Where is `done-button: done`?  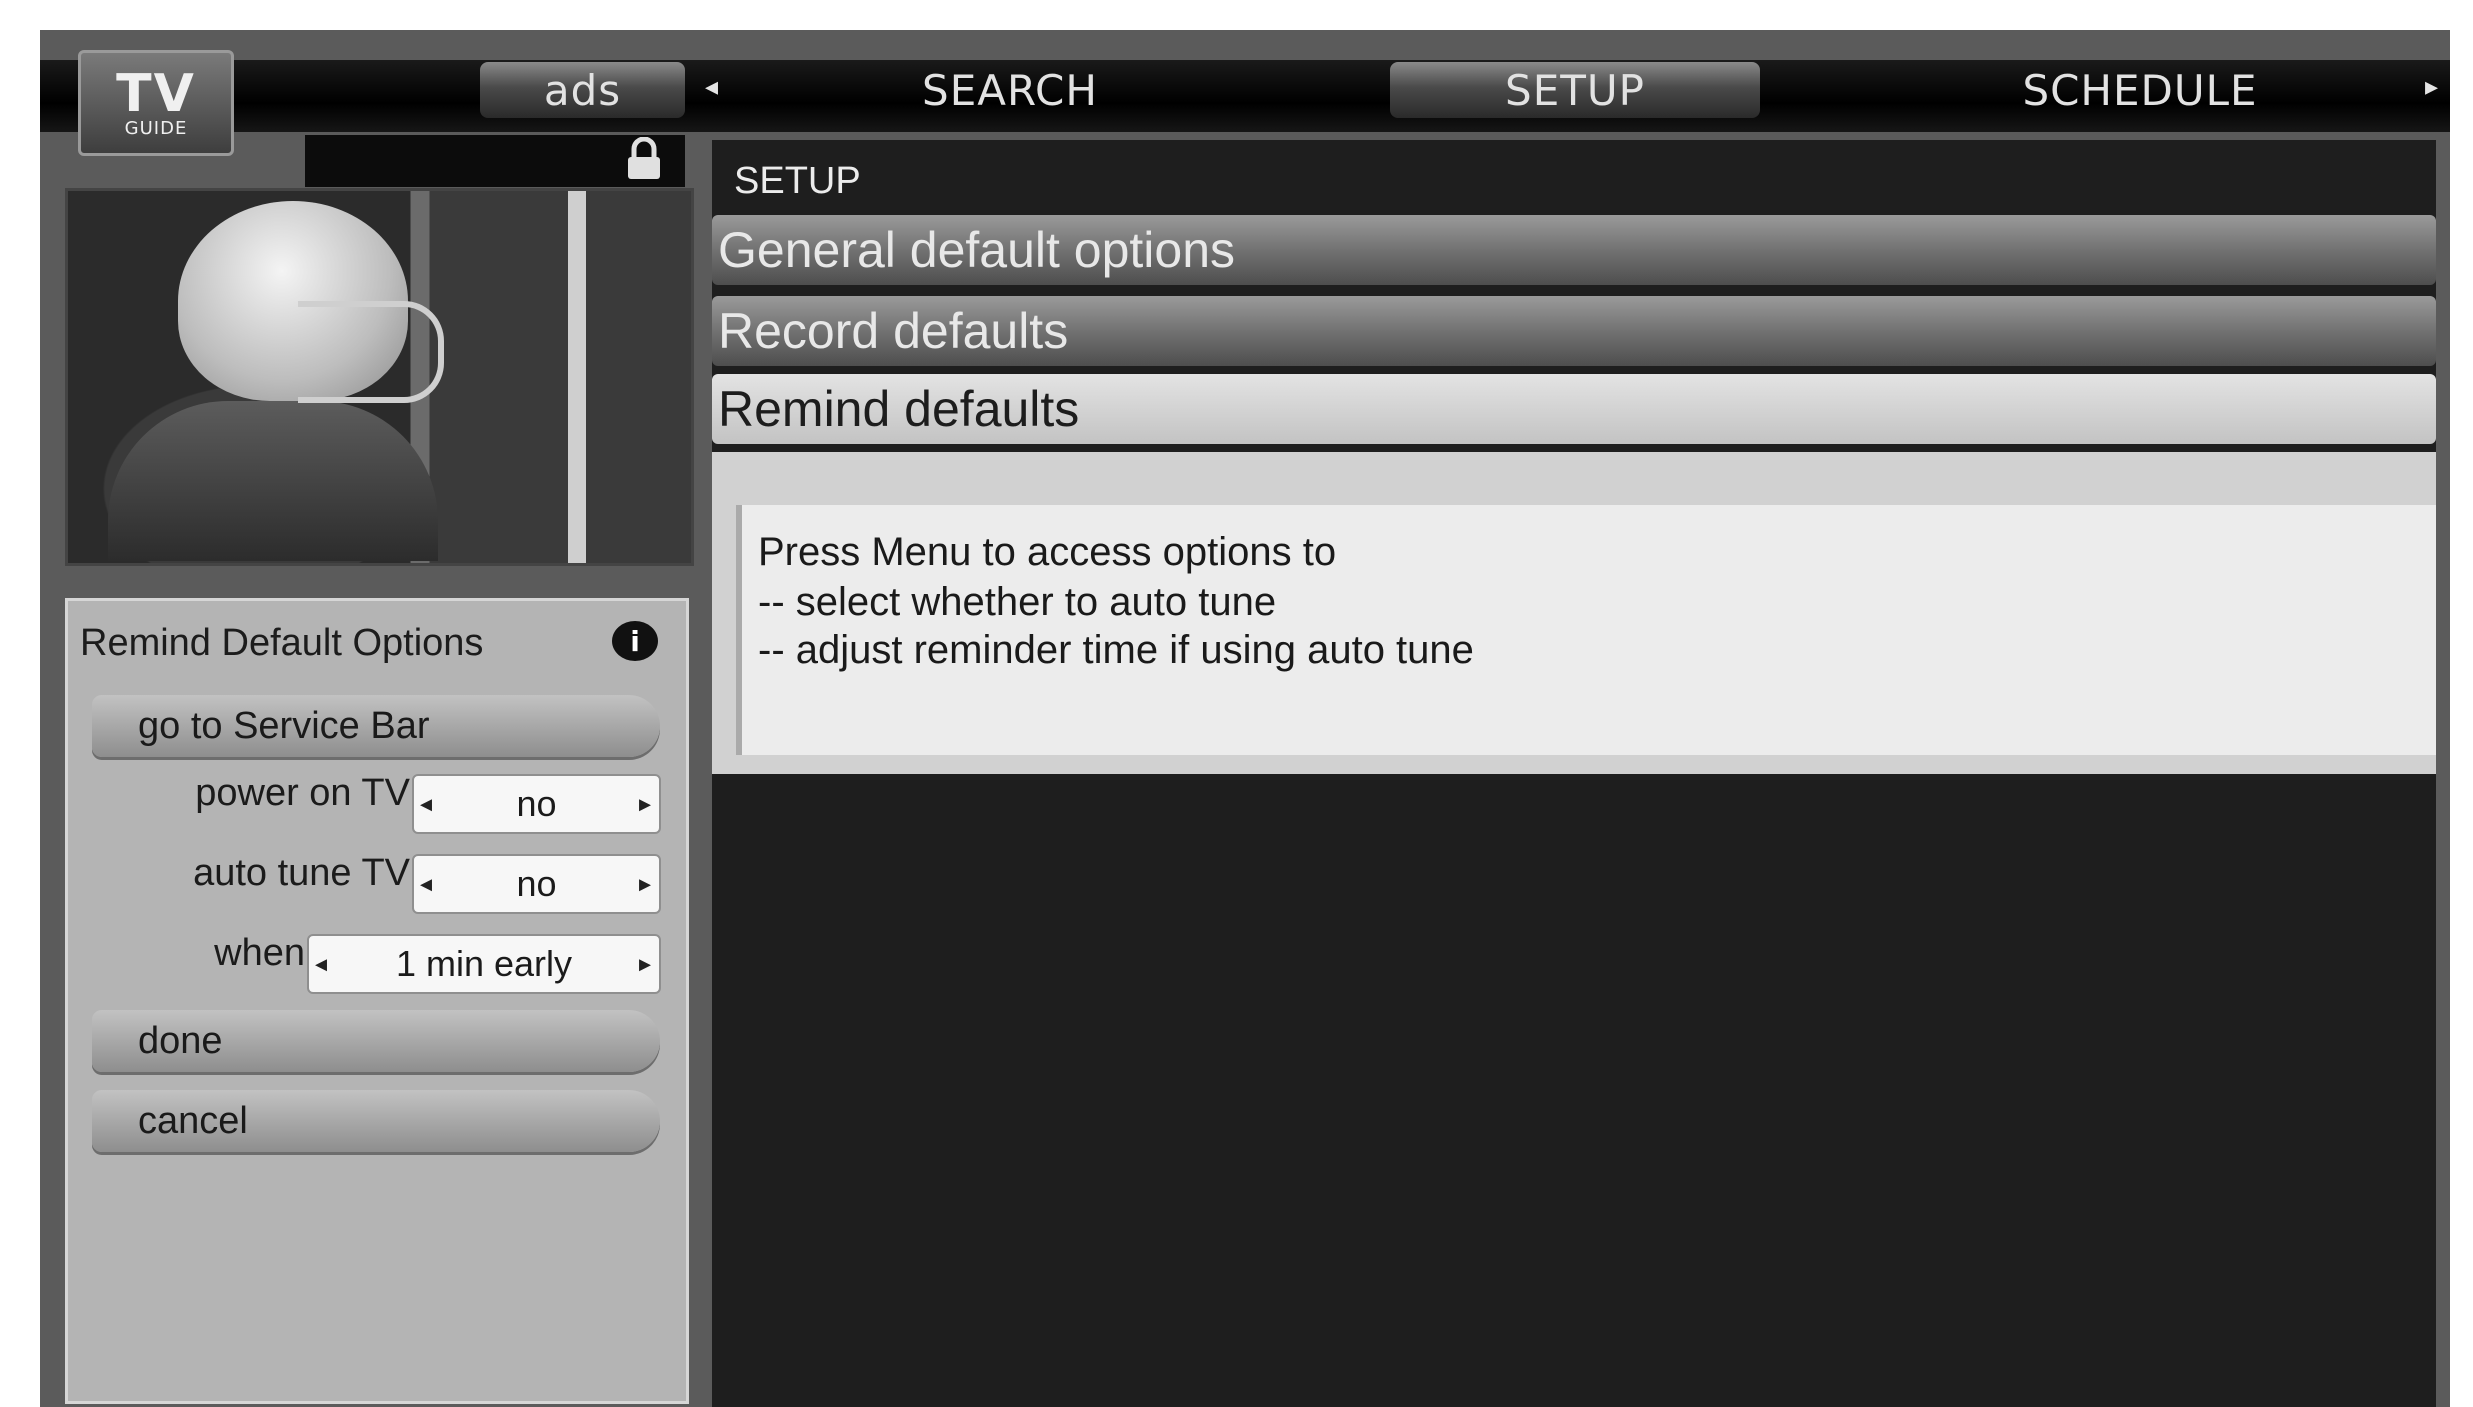 done-button: done is located at coordinates (376, 1041).